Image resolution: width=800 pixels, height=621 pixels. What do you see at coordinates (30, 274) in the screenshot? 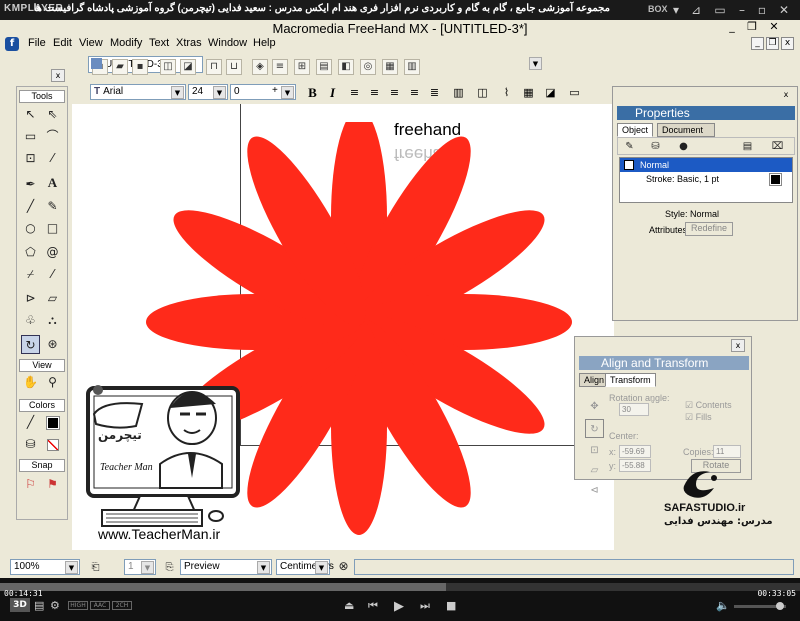
I see `knife-tool-icon: ⌿` at bounding box center [30, 274].